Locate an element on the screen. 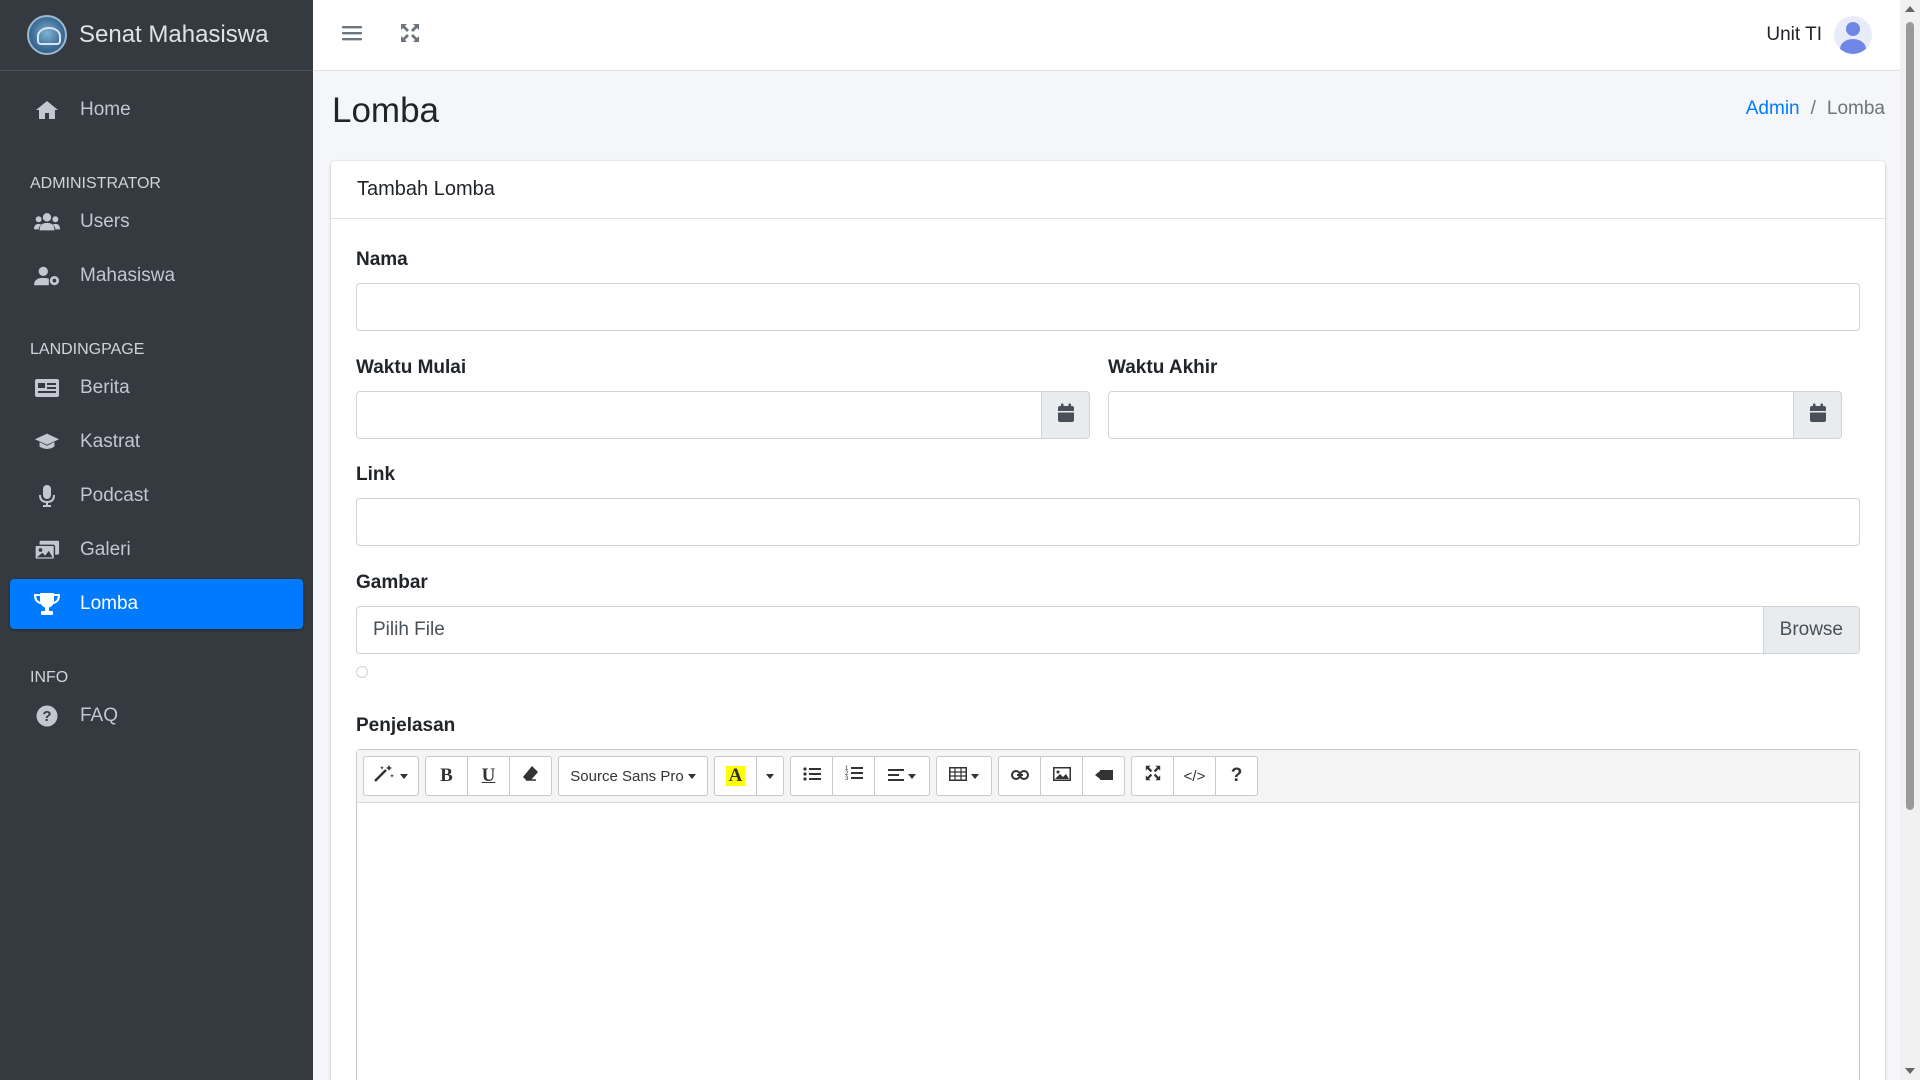 This screenshot has height=1080, width=1920. fullscreen-button is located at coordinates (410, 35).